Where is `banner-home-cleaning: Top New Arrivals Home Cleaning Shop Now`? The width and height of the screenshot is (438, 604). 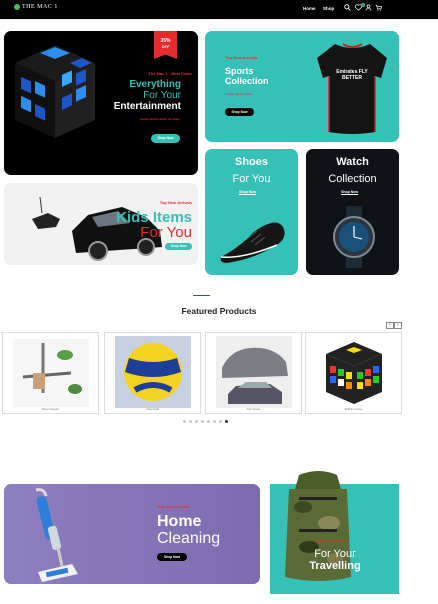 banner-home-cleaning: Top New Arrivals Home Cleaning Shop Now is located at coordinates (132, 534).